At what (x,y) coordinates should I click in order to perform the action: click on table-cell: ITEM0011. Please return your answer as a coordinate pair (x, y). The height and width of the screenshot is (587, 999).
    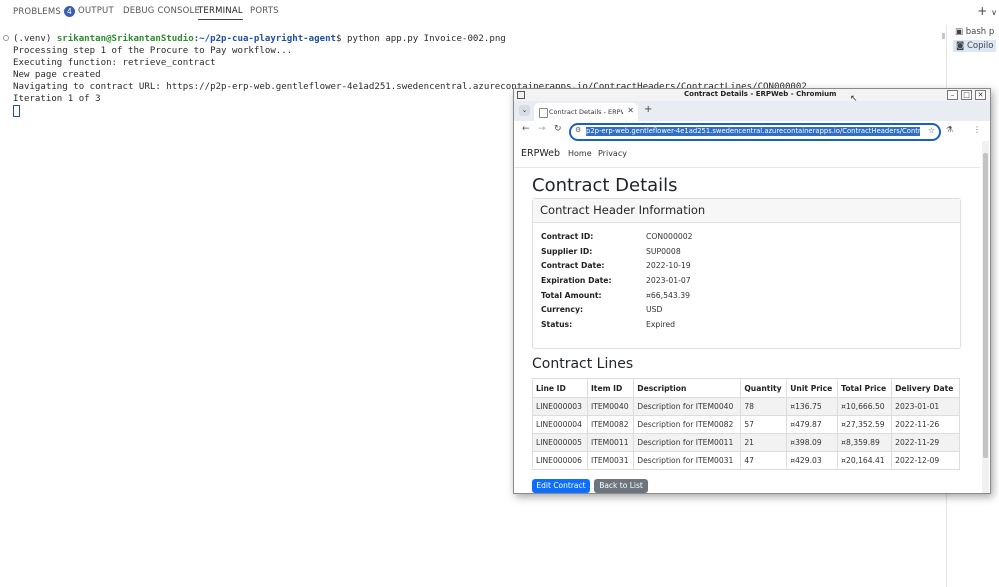
    Looking at the image, I should click on (610, 442).